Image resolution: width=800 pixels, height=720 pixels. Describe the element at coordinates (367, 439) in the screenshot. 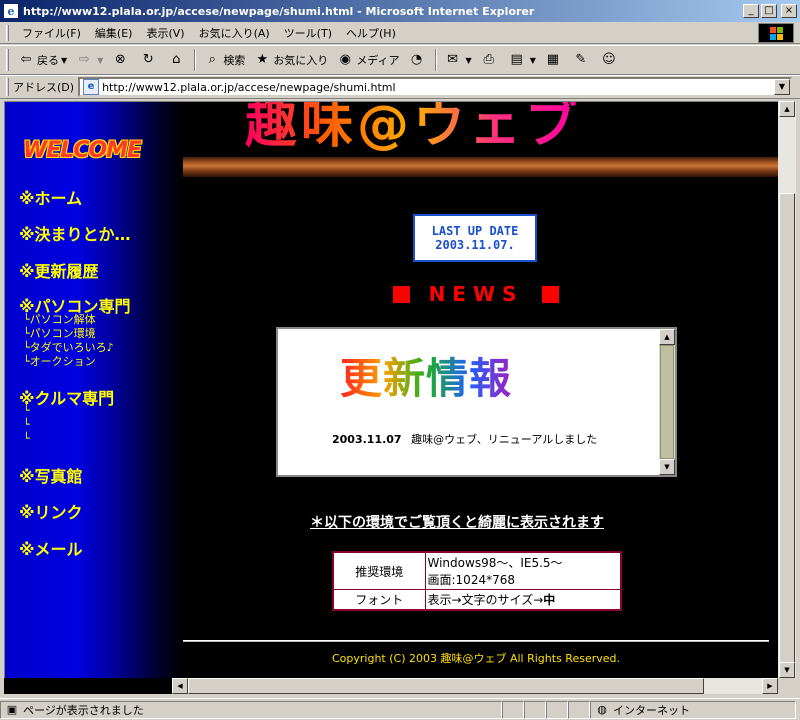

I see `news-entry-date: 2003.11.07` at that location.